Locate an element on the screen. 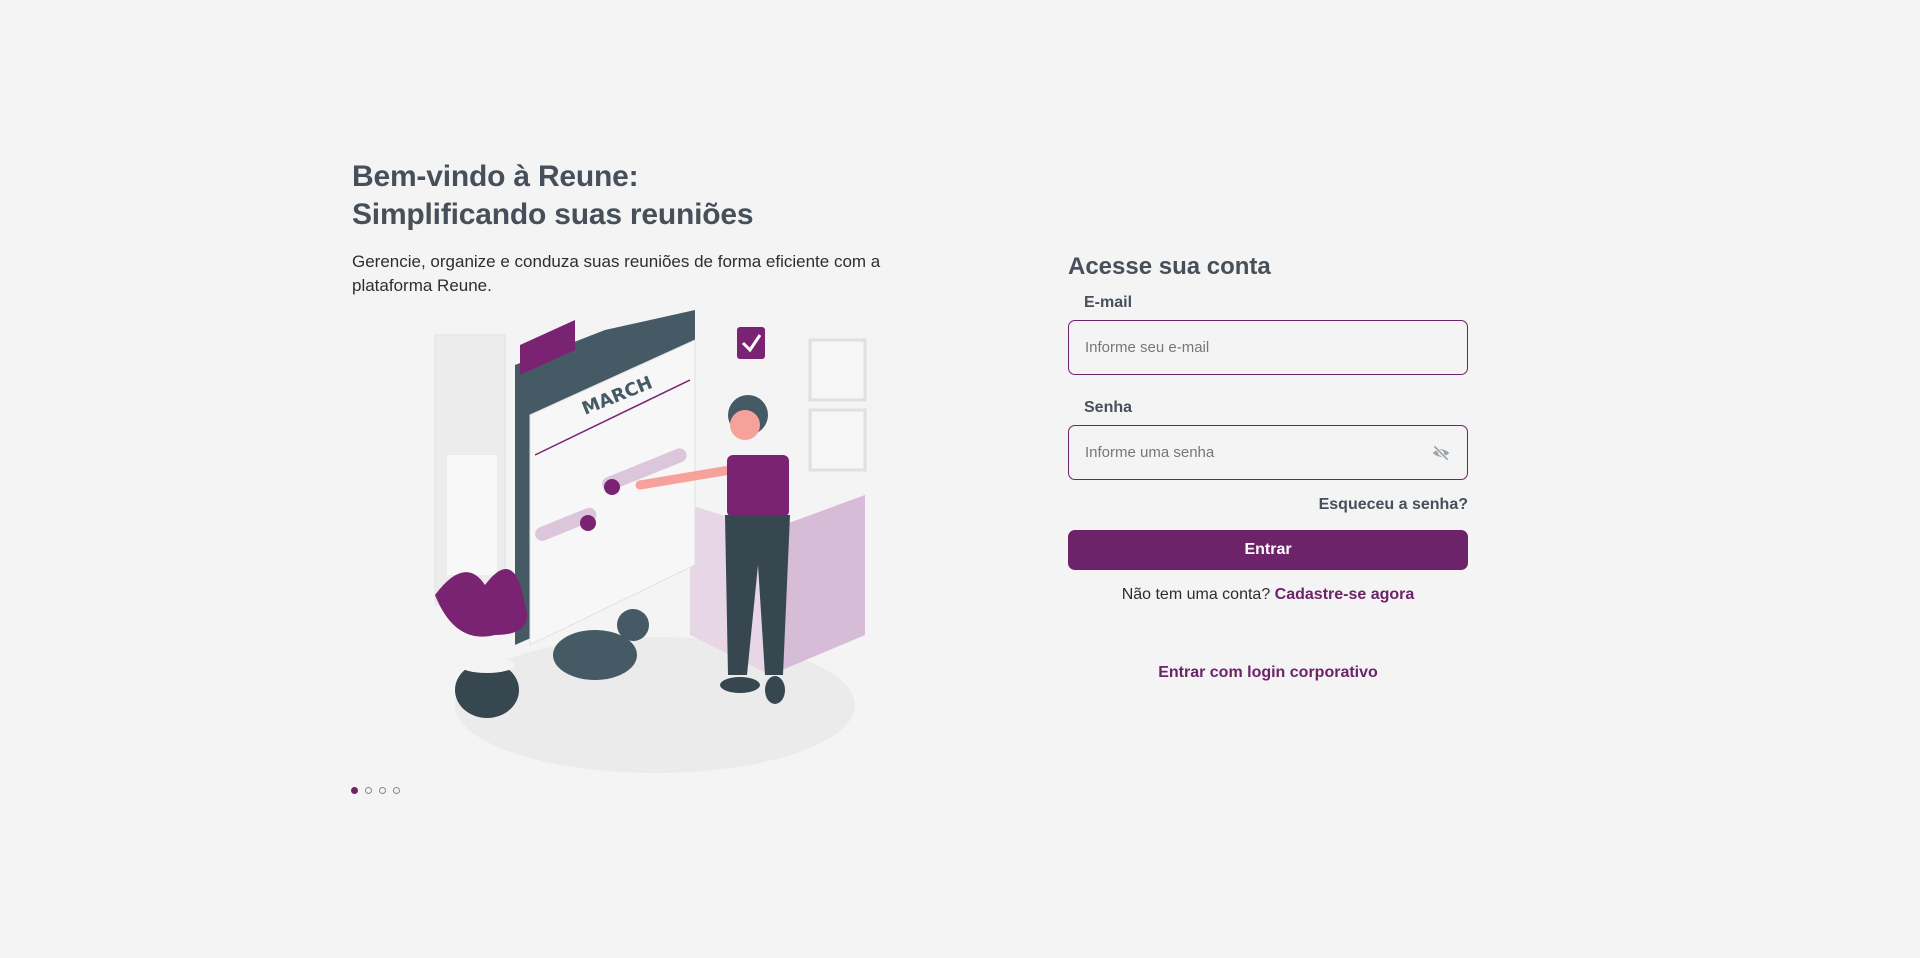 The image size is (1920, 958). hero-title-line2: Simplificando suas reuniões is located at coordinates (553, 214).